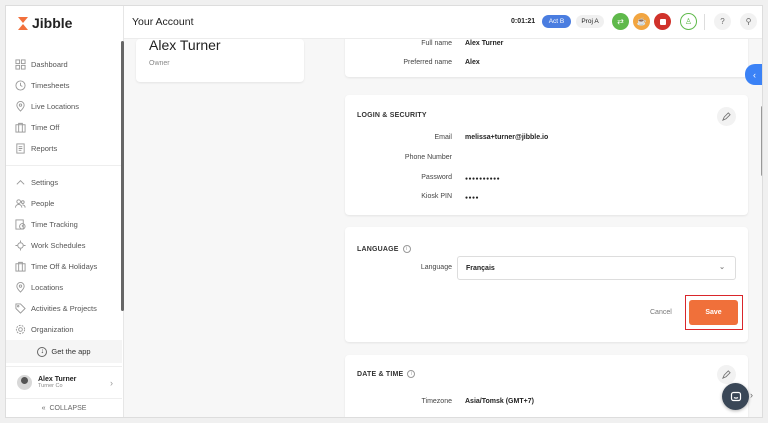  What do you see at coordinates (64, 382) in the screenshot?
I see `user-profile-card: Alex Turner Turner Co ›` at bounding box center [64, 382].